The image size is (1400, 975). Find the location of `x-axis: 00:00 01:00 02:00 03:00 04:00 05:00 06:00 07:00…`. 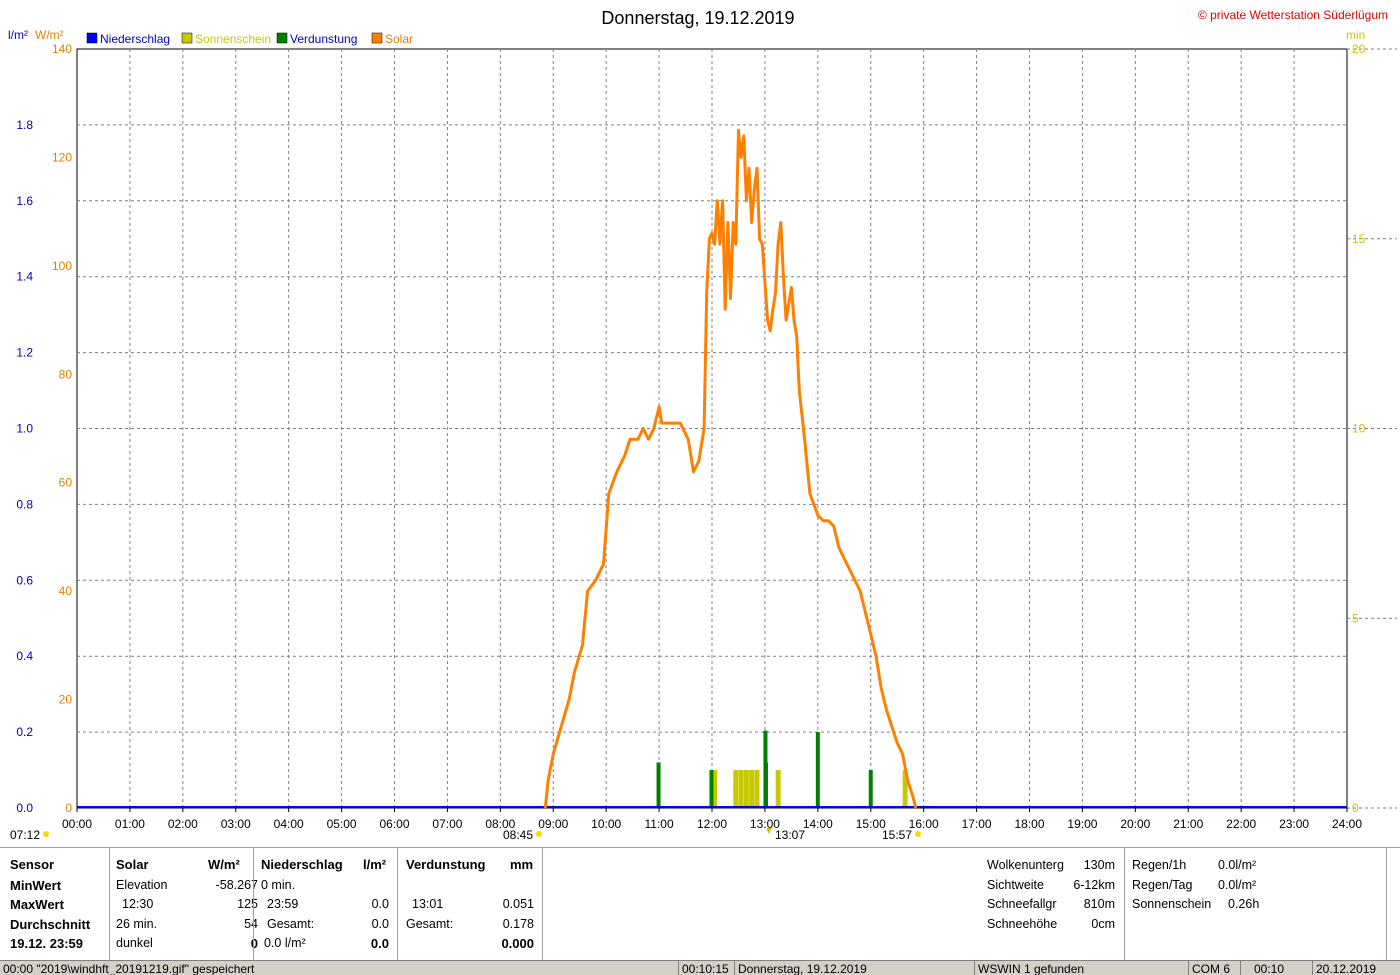

x-axis: 00:00 01:00 02:00 03:00 04:00 05:00 06:00 07:00… is located at coordinates (712, 819).